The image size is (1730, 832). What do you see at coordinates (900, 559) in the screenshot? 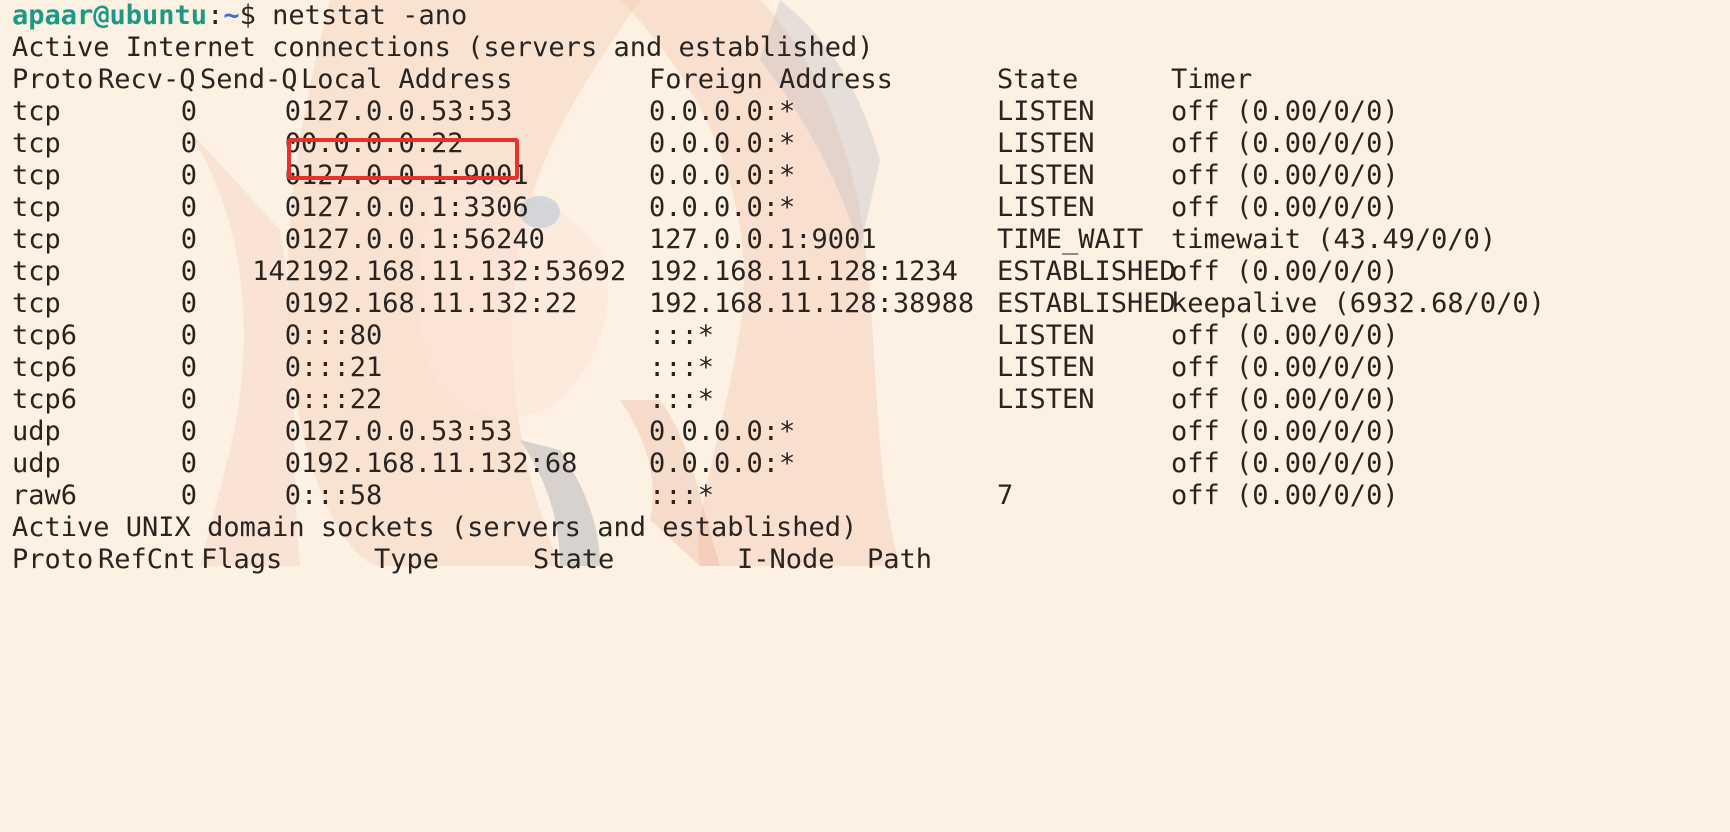
I see `unix-header-path: Path` at bounding box center [900, 559].